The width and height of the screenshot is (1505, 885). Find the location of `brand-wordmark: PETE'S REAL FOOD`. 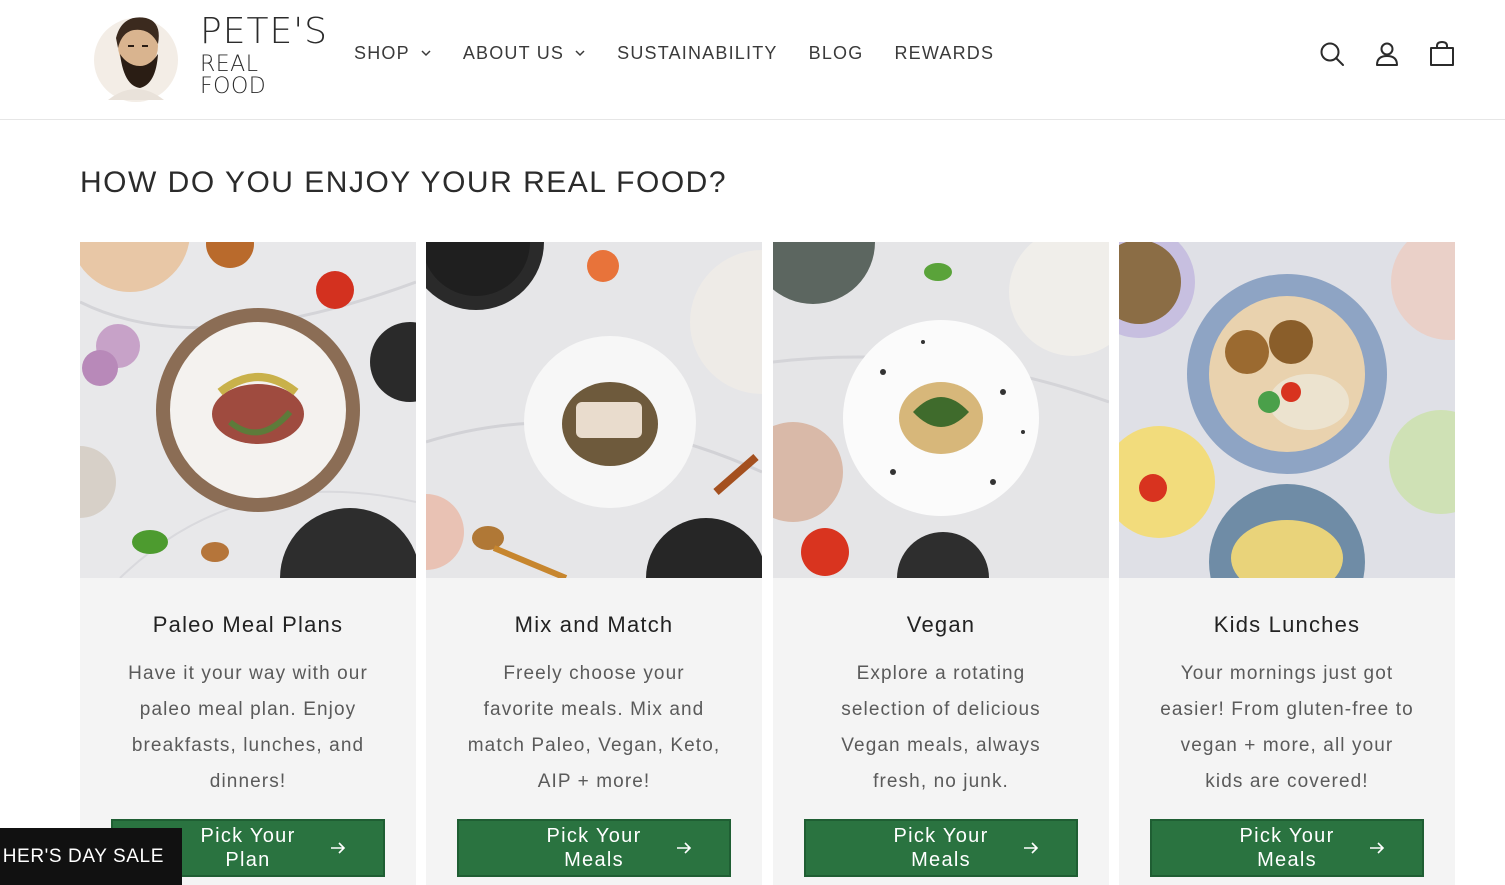

brand-wordmark: PETE'S REAL FOOD is located at coordinates (264, 56).